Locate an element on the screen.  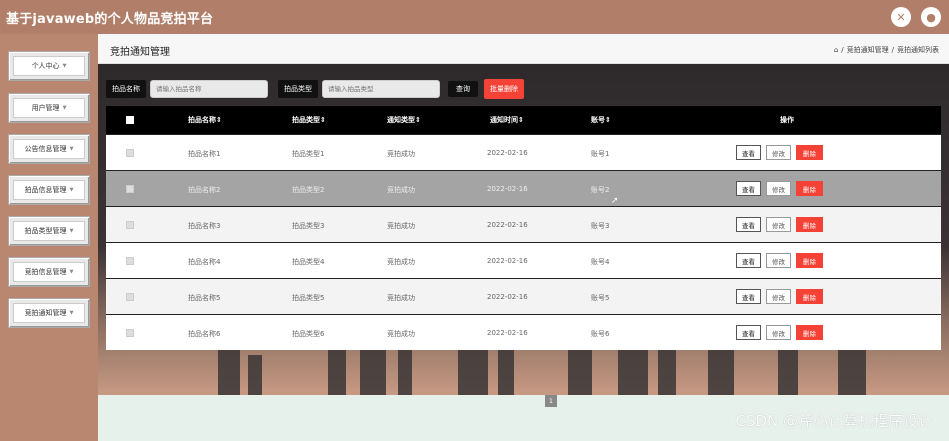
cell-item-type: 拍品类型2 is located at coordinates (308, 190).